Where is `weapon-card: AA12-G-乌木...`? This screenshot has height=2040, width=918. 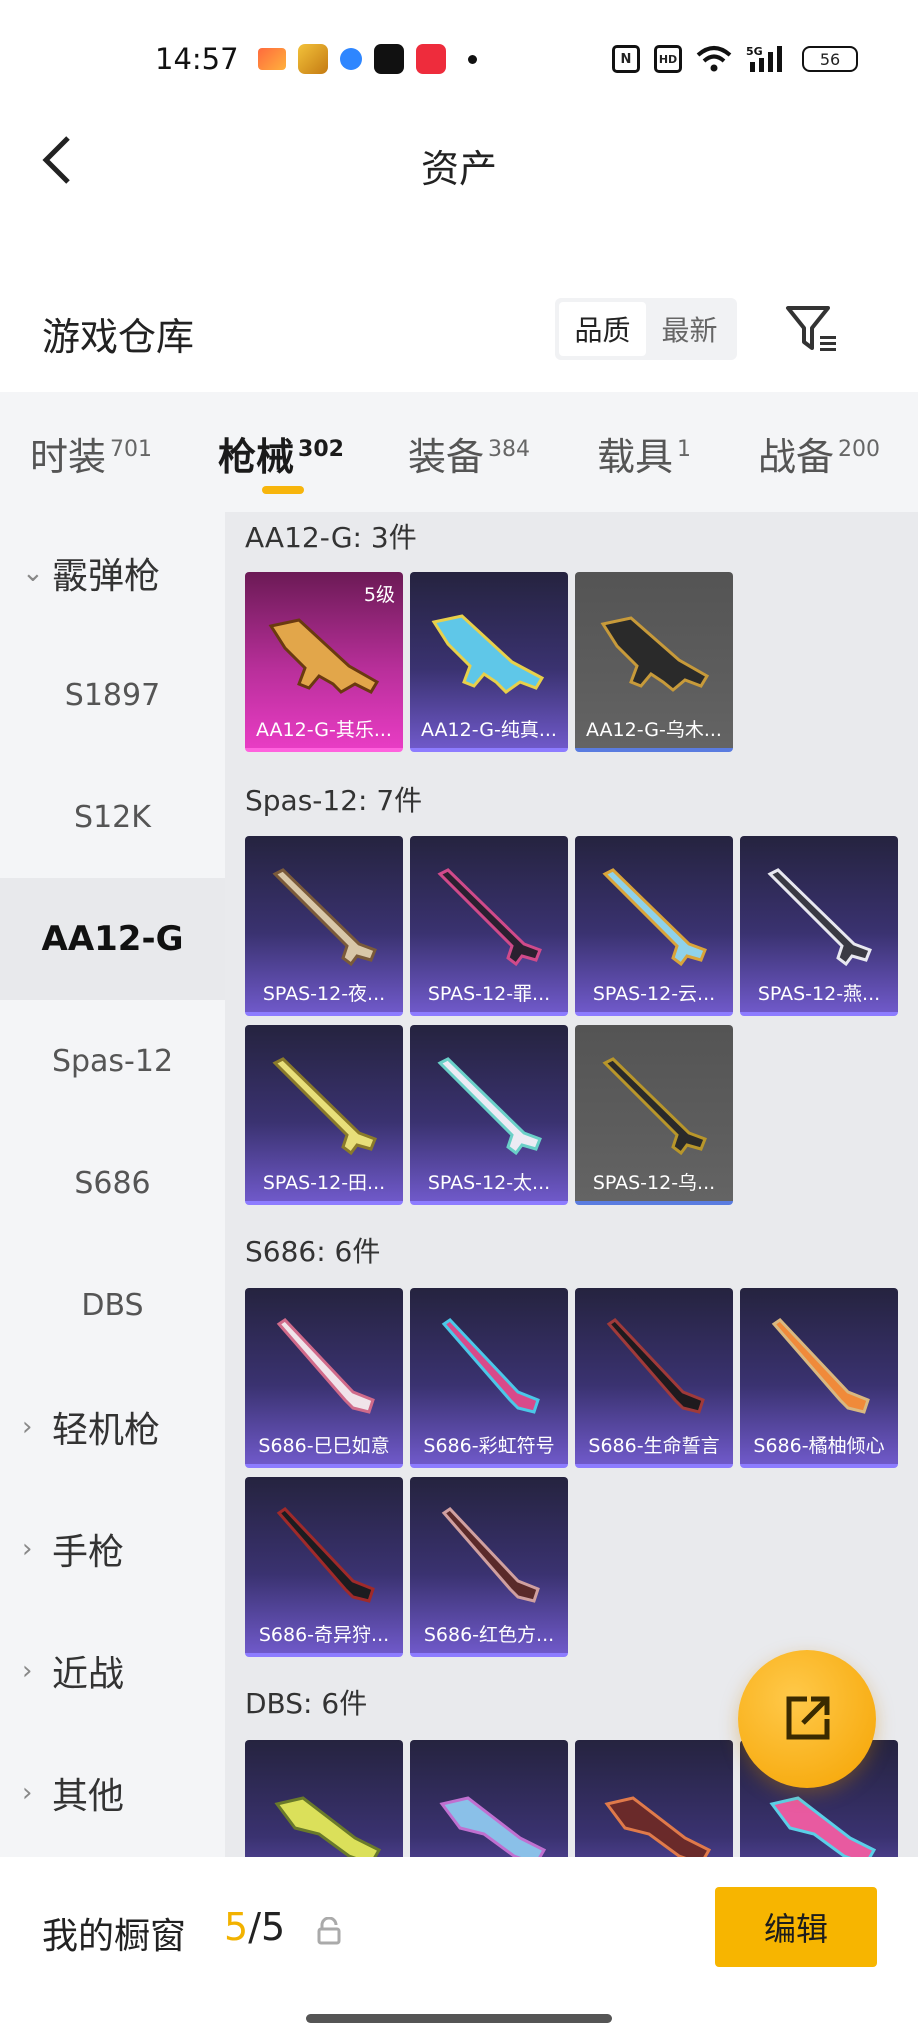
weapon-card: AA12-G-乌木... is located at coordinates (654, 662).